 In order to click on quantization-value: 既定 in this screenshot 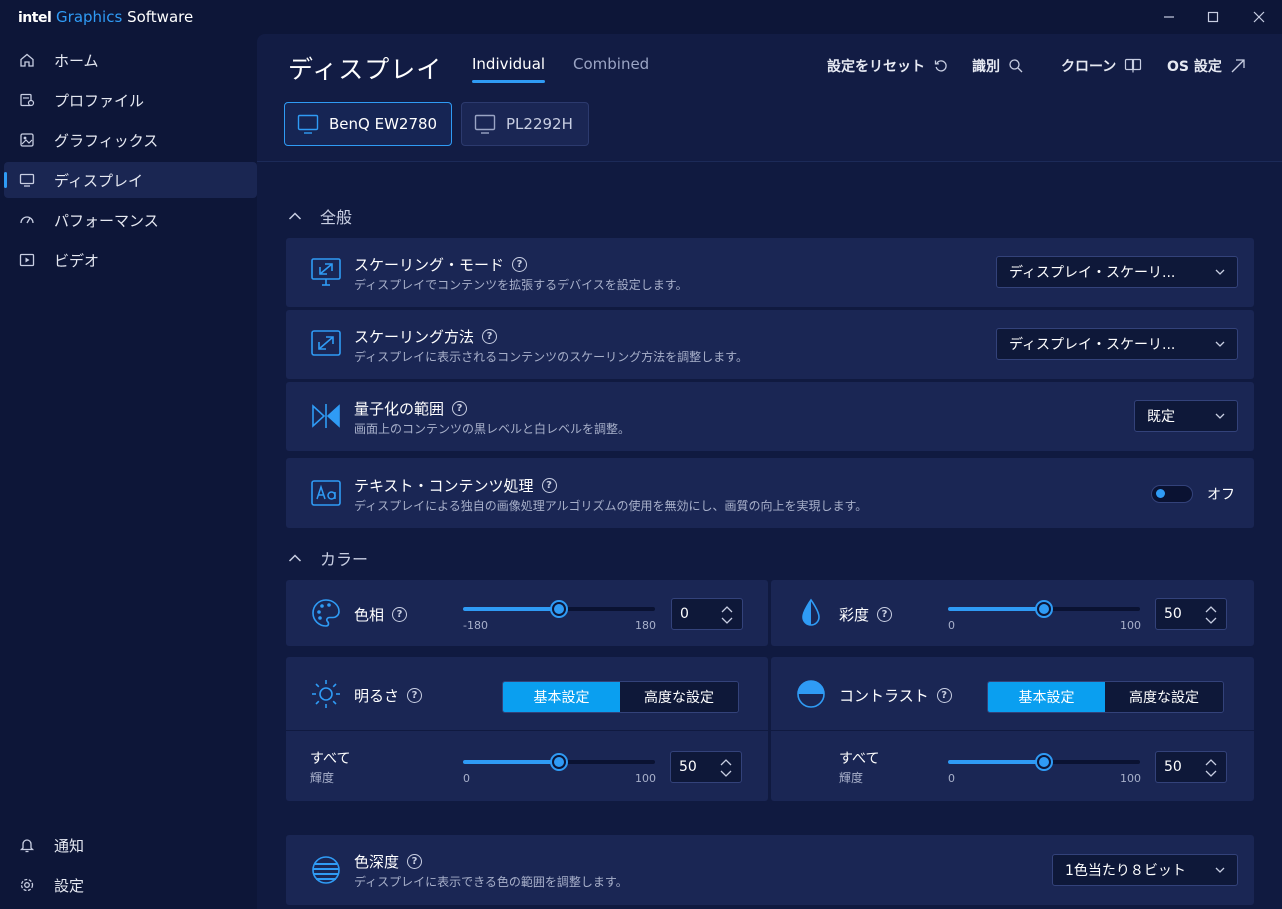, I will do `click(1161, 417)`.